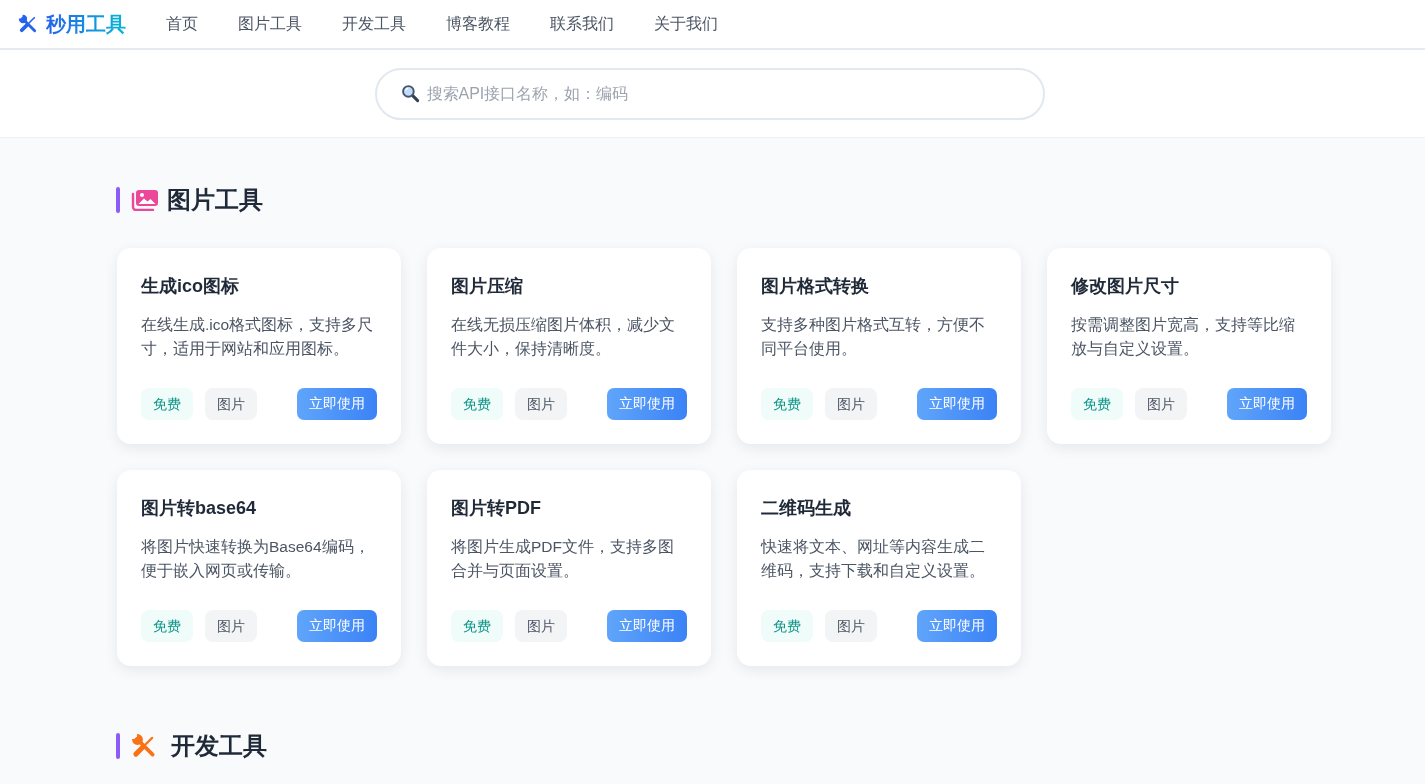 The image size is (1425, 784). What do you see at coordinates (374, 24) in the screenshot?
I see `nav-link: 开发工具` at bounding box center [374, 24].